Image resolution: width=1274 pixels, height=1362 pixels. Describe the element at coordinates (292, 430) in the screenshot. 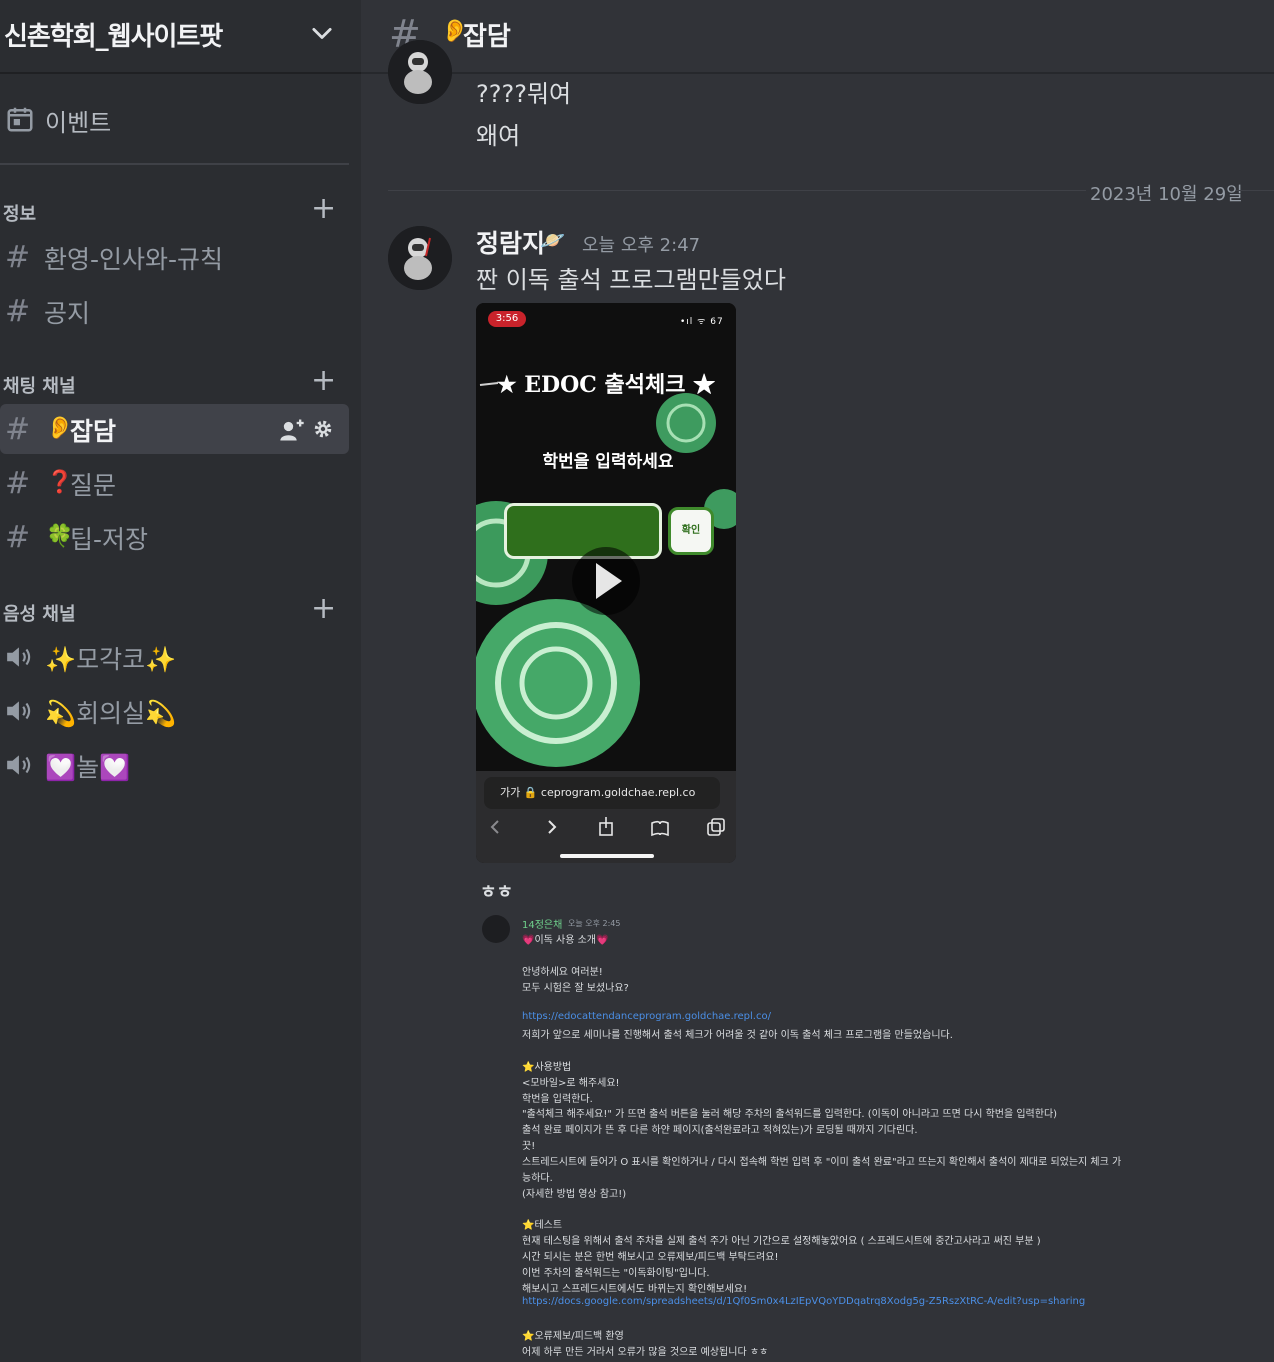

I see `invite-user-icon` at that location.